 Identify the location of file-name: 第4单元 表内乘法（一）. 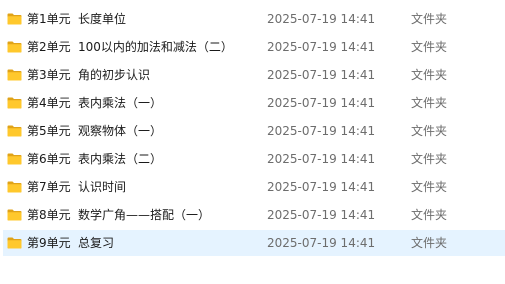
(94, 103).